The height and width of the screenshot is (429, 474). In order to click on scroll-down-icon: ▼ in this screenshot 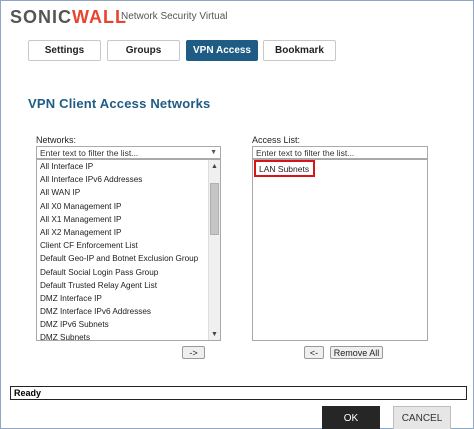, I will do `click(214, 334)`.